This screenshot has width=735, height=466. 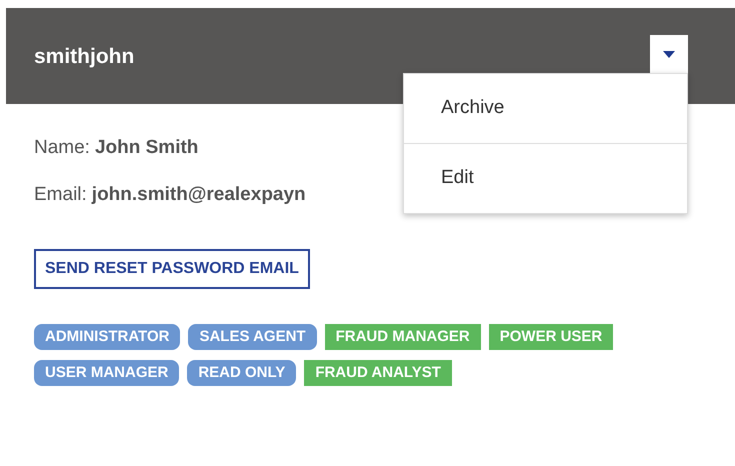 I want to click on username-title: smithjohn, so click(x=84, y=57).